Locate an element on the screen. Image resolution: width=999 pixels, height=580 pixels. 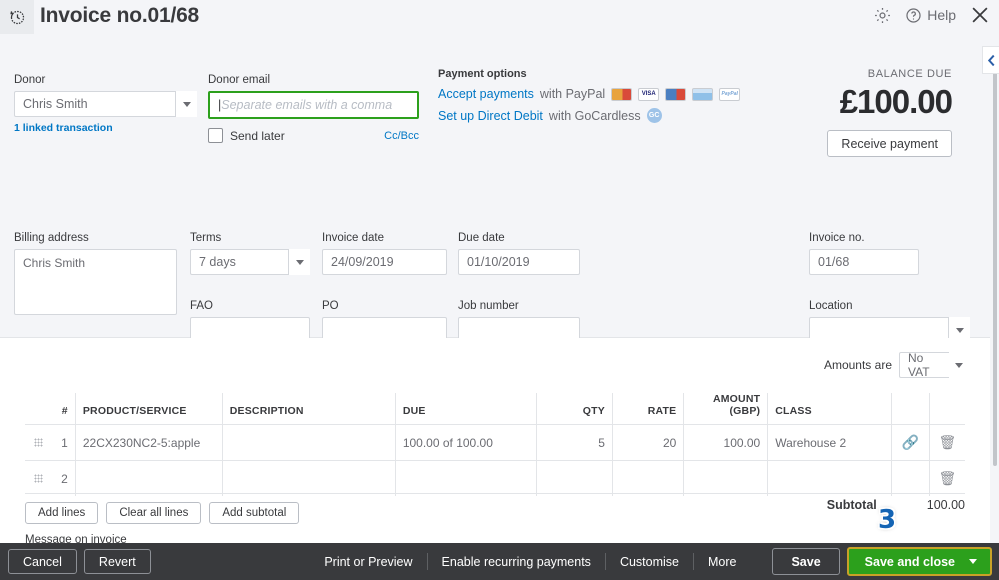
balance-due-amount: £100.00 is located at coordinates (896, 101).